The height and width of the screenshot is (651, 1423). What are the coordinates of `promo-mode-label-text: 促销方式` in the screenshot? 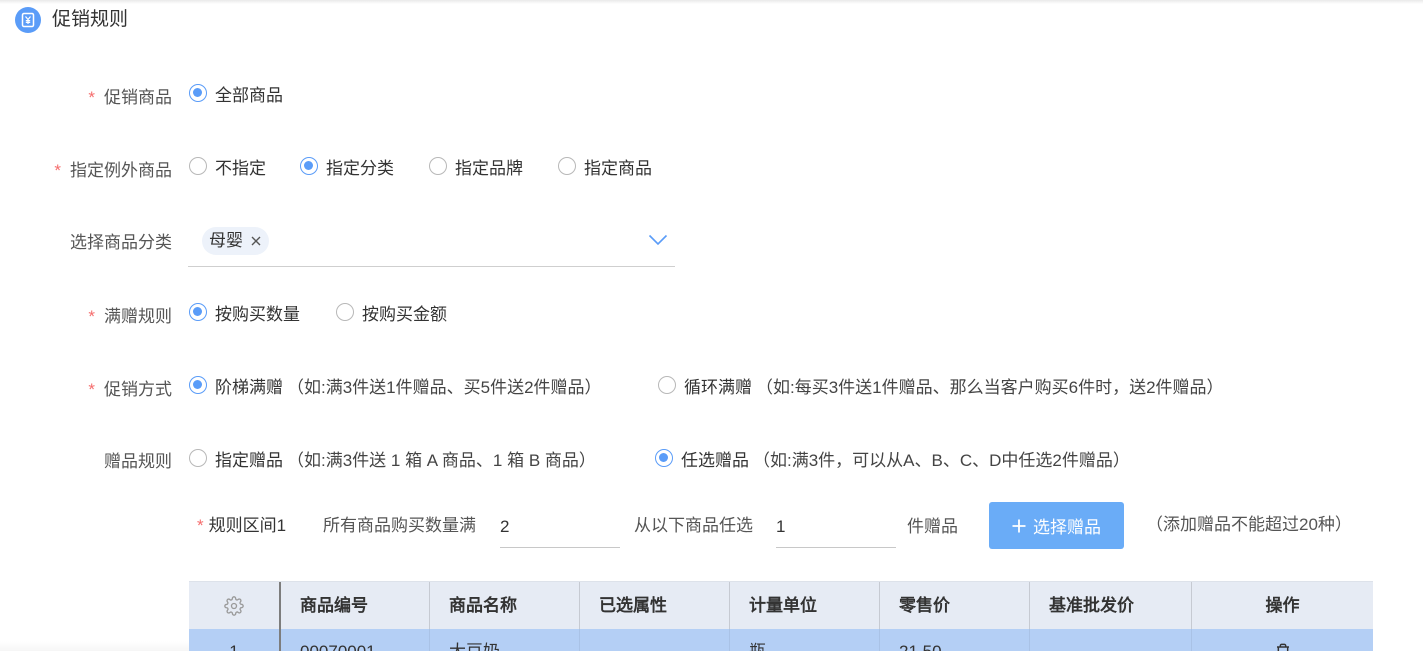 It's located at (138, 389).